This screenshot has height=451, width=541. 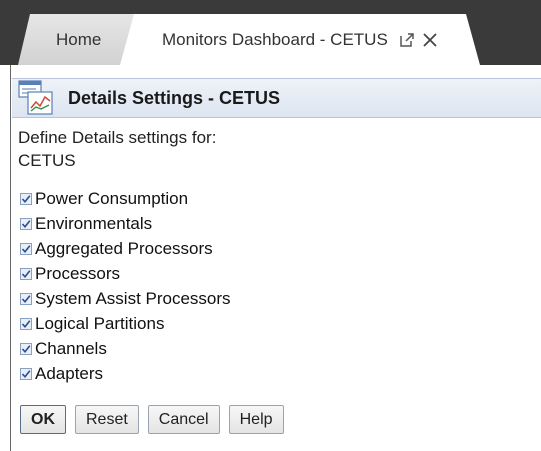 What do you see at coordinates (36, 98) in the screenshot?
I see `details-settings-icon` at bounding box center [36, 98].